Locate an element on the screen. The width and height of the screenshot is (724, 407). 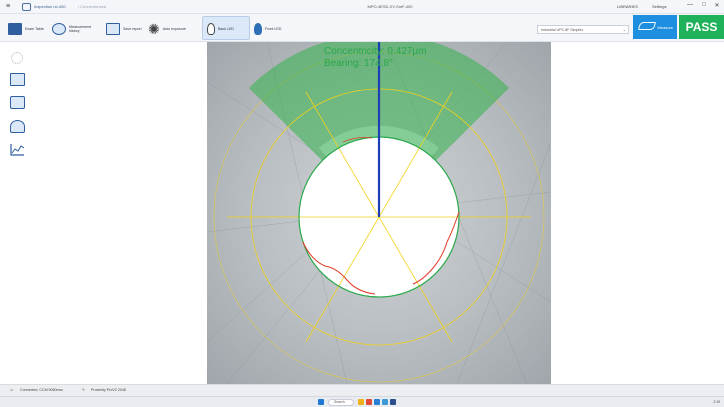
os-taskbar: Search 2:19 is located at coordinates (362, 401).